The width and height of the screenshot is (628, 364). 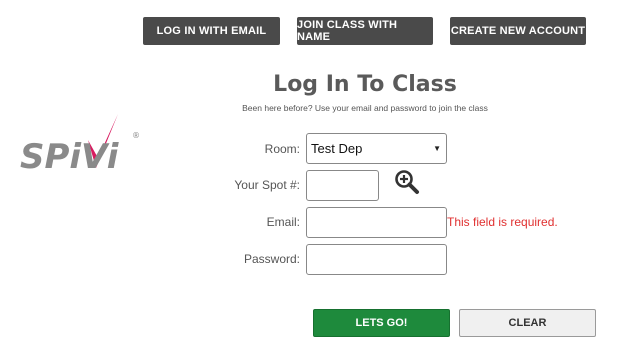 I want to click on room-selected-value: Test Dep, so click(x=337, y=148).